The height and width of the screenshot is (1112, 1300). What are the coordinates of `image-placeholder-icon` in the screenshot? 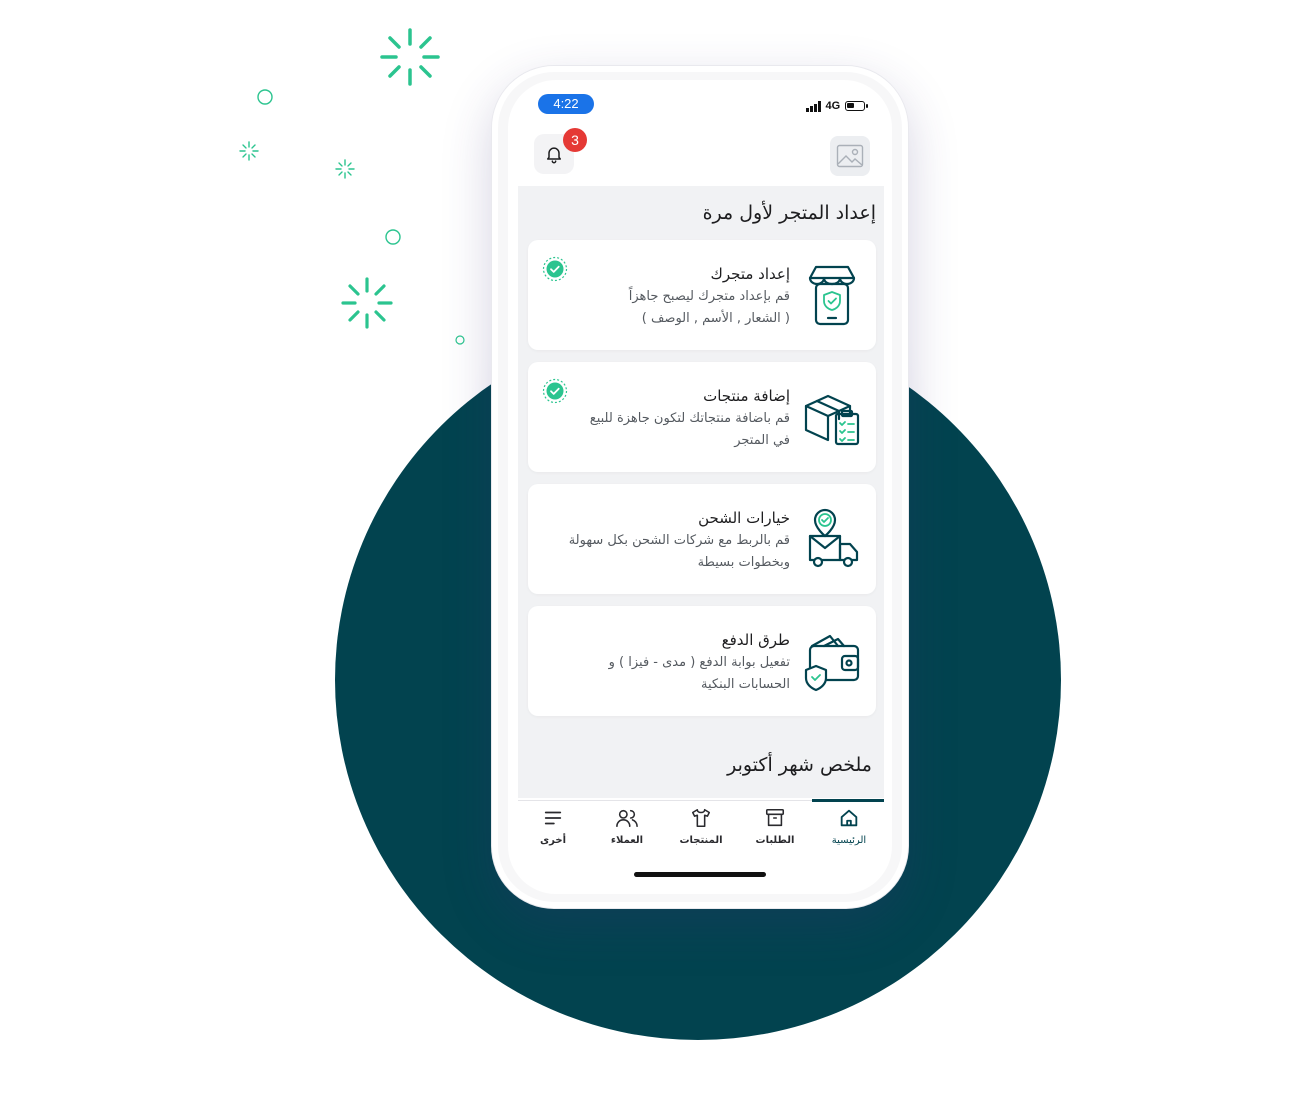 It's located at (850, 156).